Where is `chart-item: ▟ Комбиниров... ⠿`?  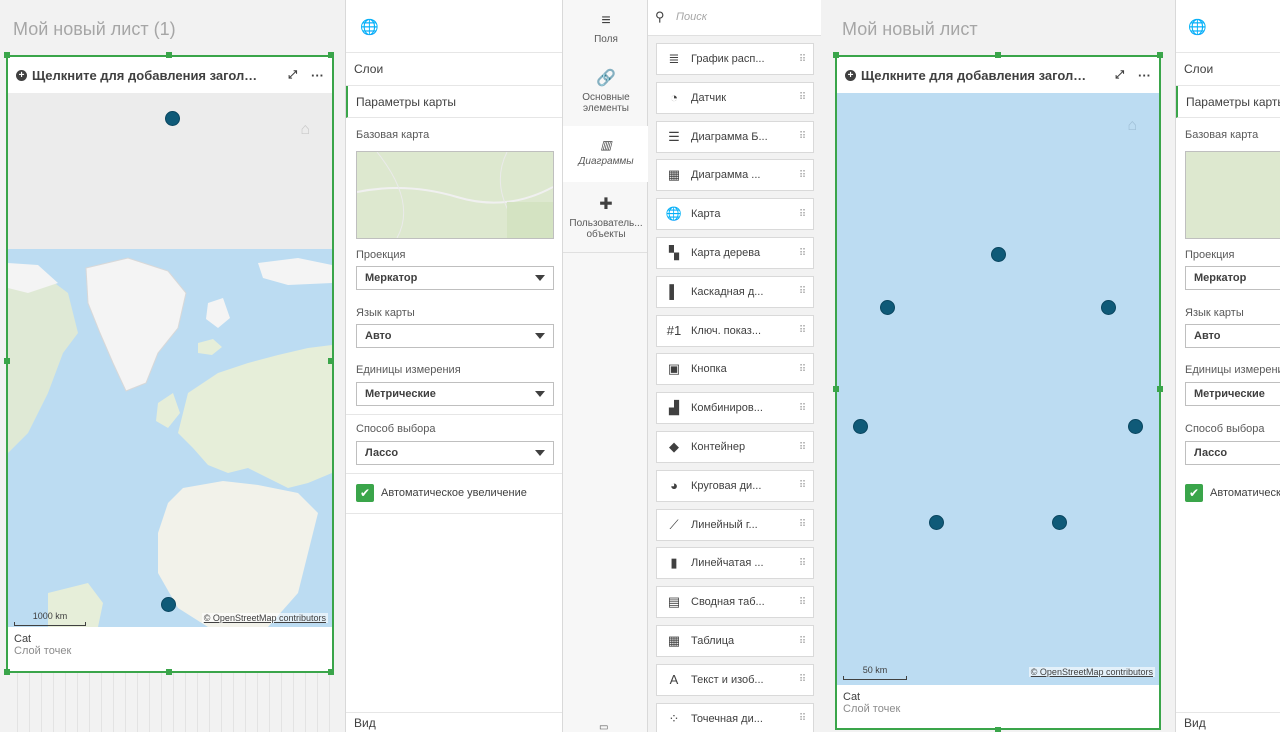 chart-item: ▟ Комбиниров... ⠿ is located at coordinates (735, 408).